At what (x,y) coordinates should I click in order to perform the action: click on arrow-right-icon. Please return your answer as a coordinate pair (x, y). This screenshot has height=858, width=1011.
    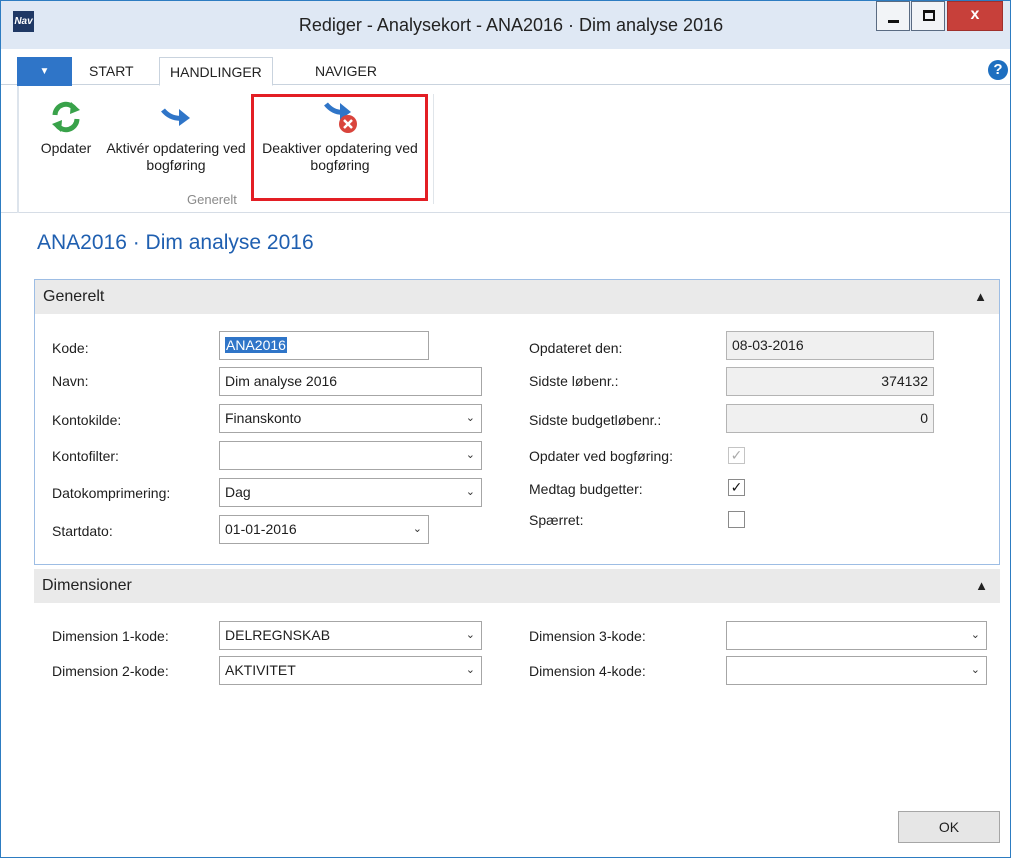
    Looking at the image, I should click on (176, 118).